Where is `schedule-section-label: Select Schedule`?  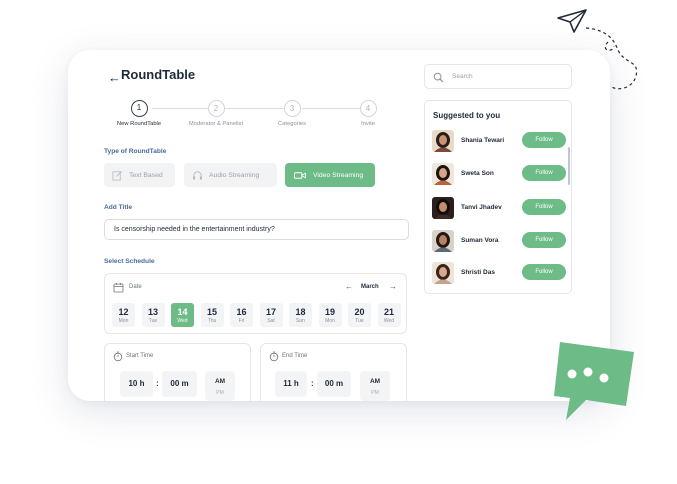
schedule-section-label: Select Schedule is located at coordinates (129, 261).